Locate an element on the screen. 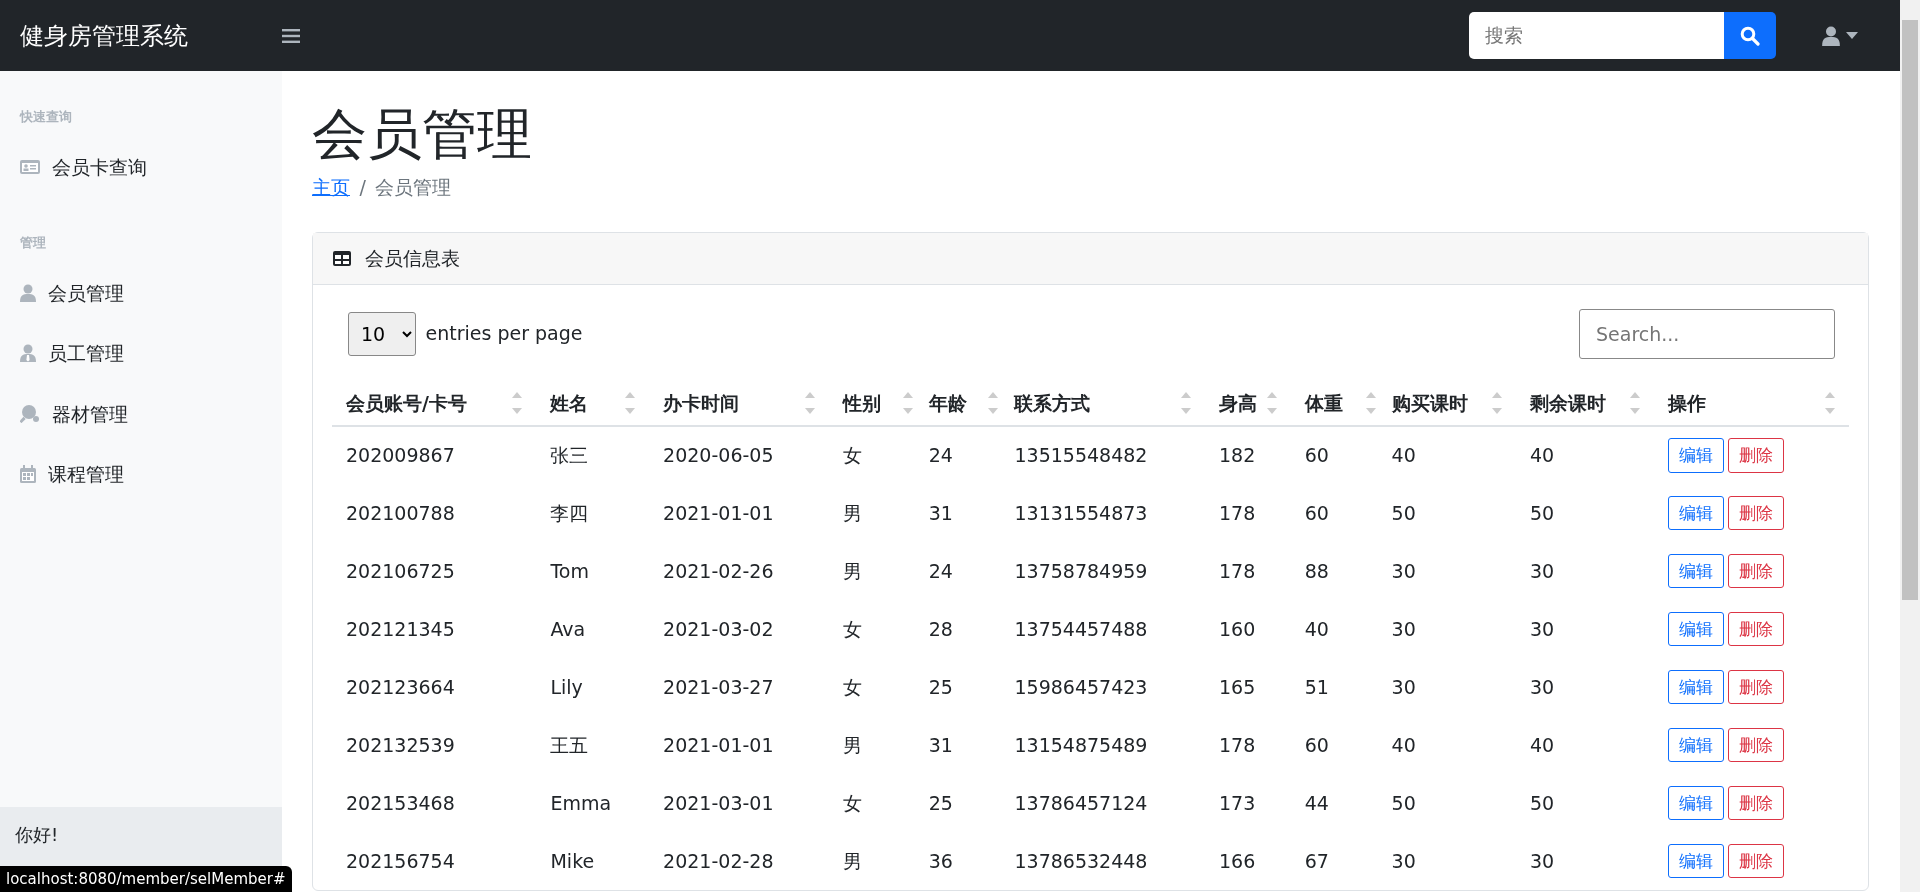 Image resolution: width=1920 pixels, height=892 pixels. table-cell: 166 is located at coordinates (1237, 860).